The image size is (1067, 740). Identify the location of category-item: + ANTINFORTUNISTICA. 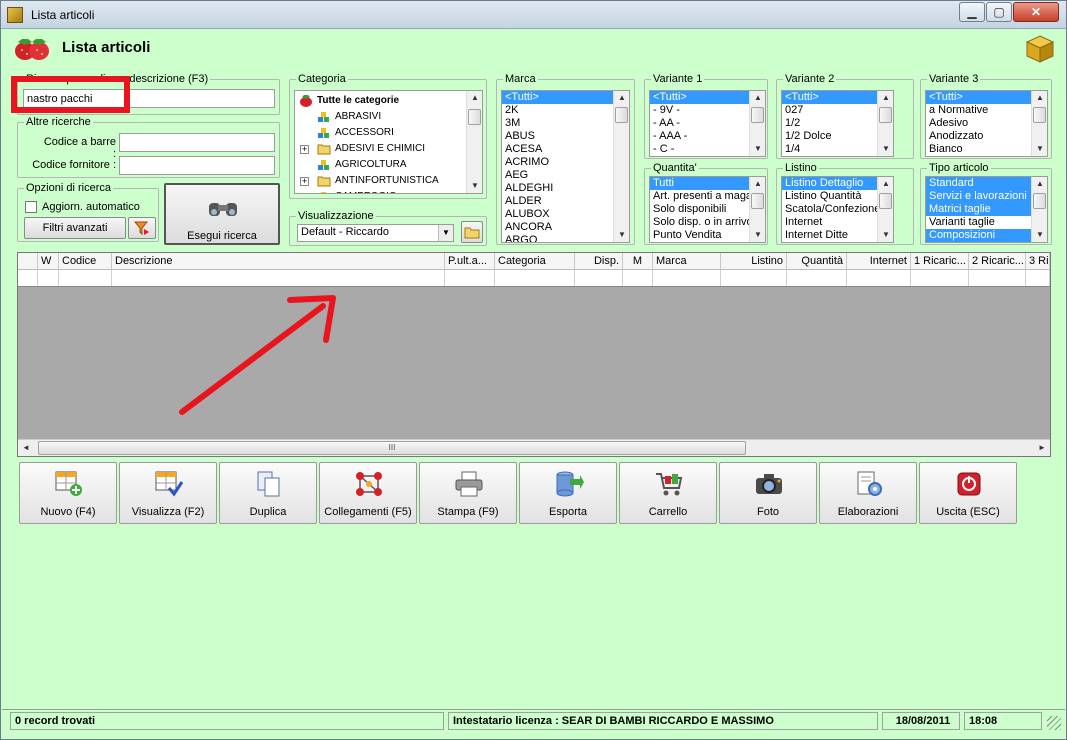
(388, 181).